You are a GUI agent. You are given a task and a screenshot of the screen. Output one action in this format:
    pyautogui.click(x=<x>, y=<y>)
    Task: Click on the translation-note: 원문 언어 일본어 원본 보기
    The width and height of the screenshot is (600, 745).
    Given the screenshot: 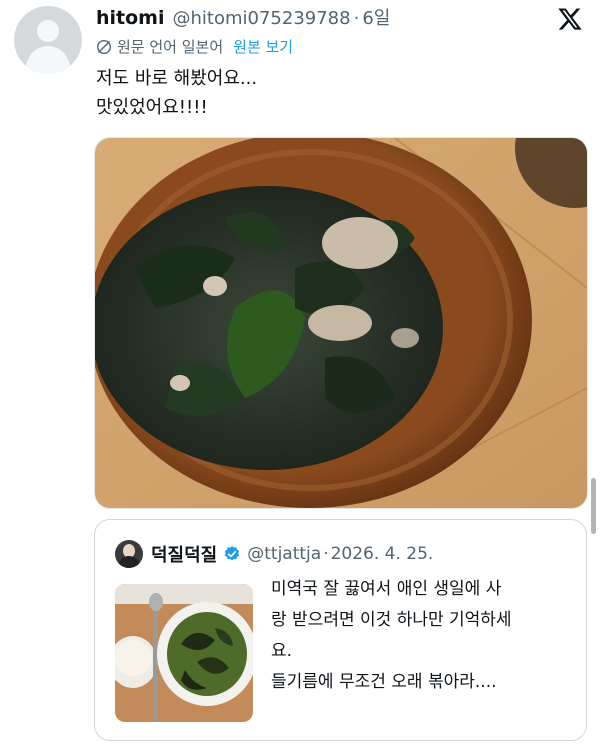 What is the action you would take?
    pyautogui.click(x=194, y=46)
    